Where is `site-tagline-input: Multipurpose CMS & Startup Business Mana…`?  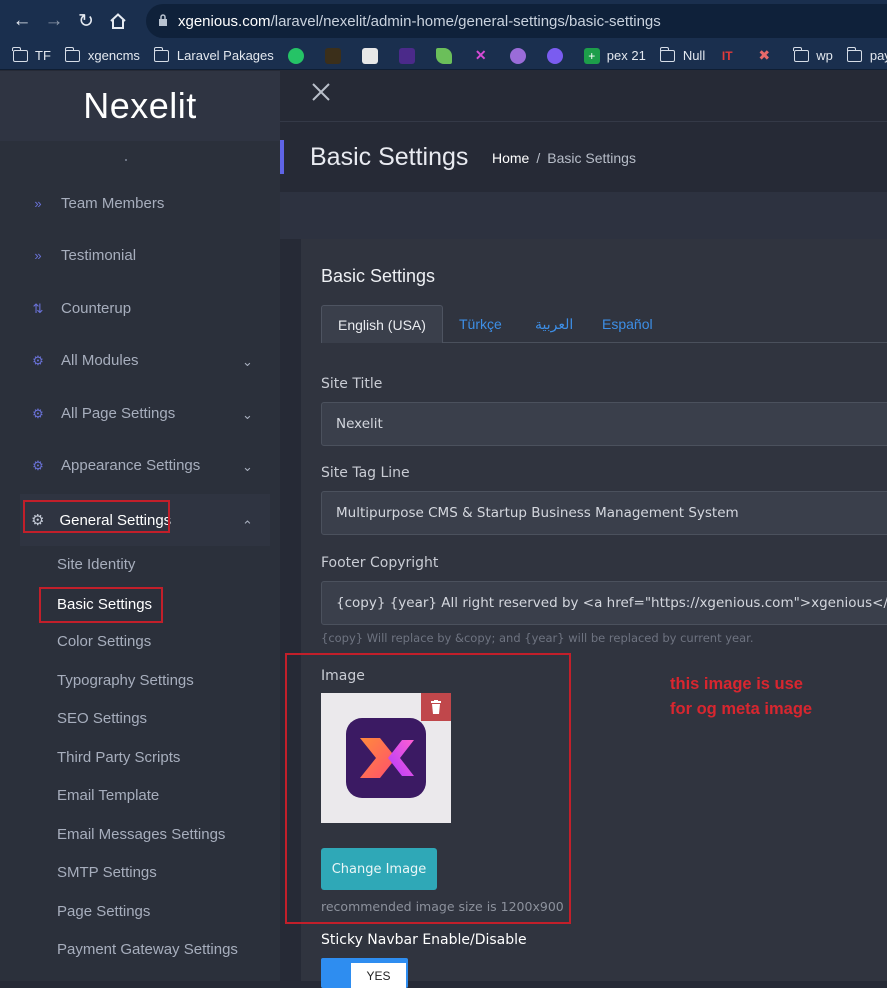 site-tagline-input: Multipurpose CMS & Startup Business Mana… is located at coordinates (604, 513).